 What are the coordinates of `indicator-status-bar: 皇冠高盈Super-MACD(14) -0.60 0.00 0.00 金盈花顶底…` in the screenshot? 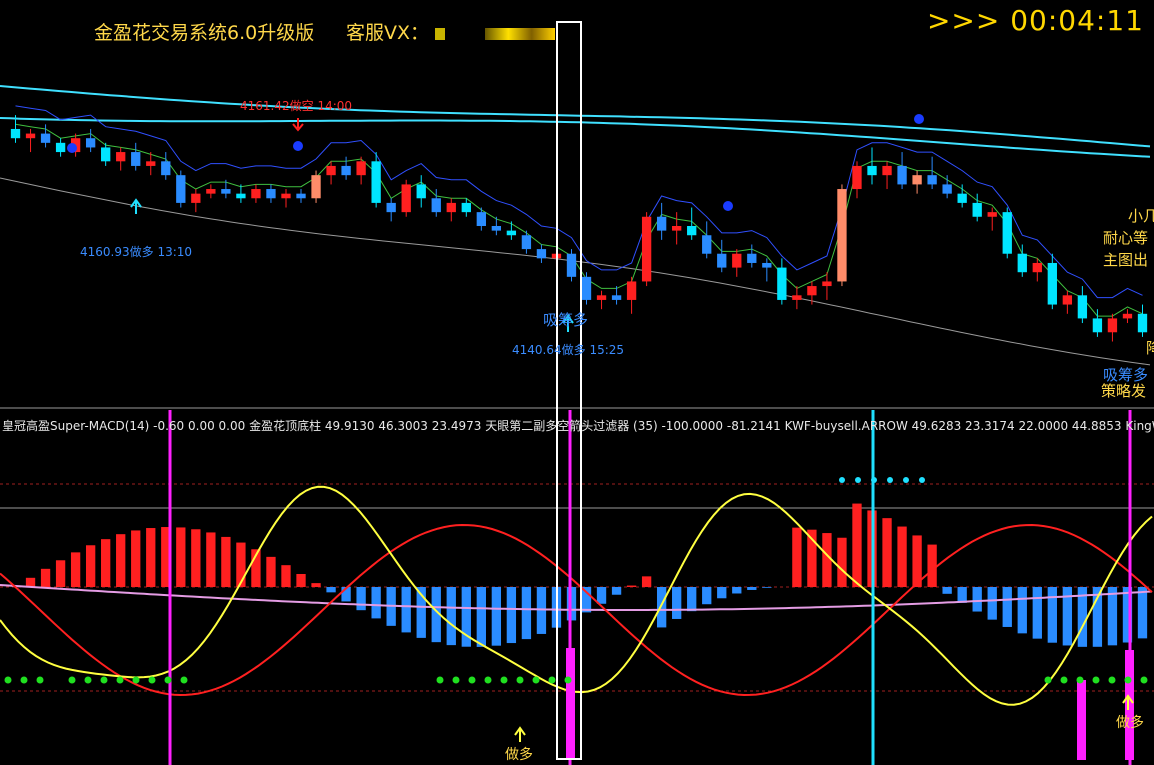 It's located at (578, 426).